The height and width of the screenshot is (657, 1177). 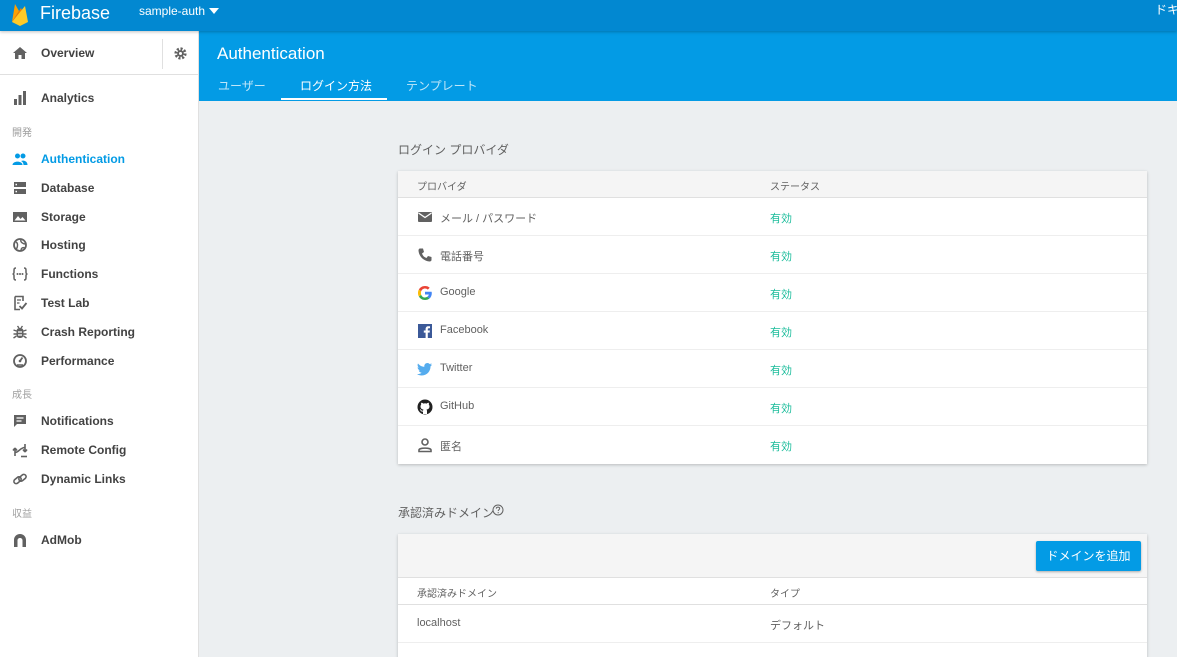 I want to click on link-icon, so click(x=20, y=479).